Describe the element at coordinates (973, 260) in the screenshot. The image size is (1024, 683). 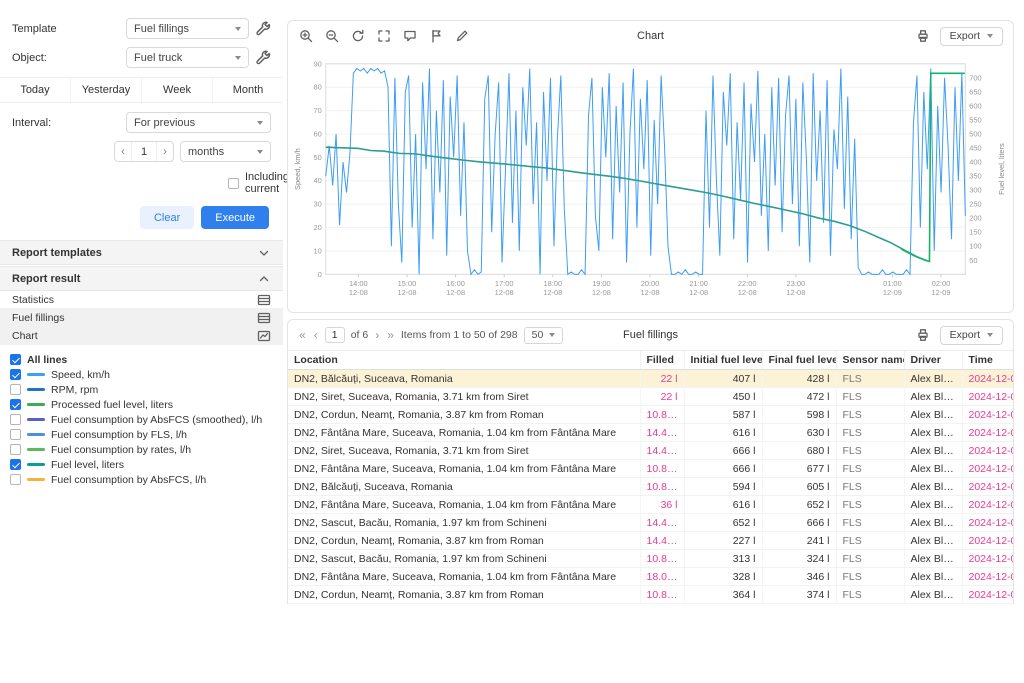
I see `svg-text: 50` at that location.